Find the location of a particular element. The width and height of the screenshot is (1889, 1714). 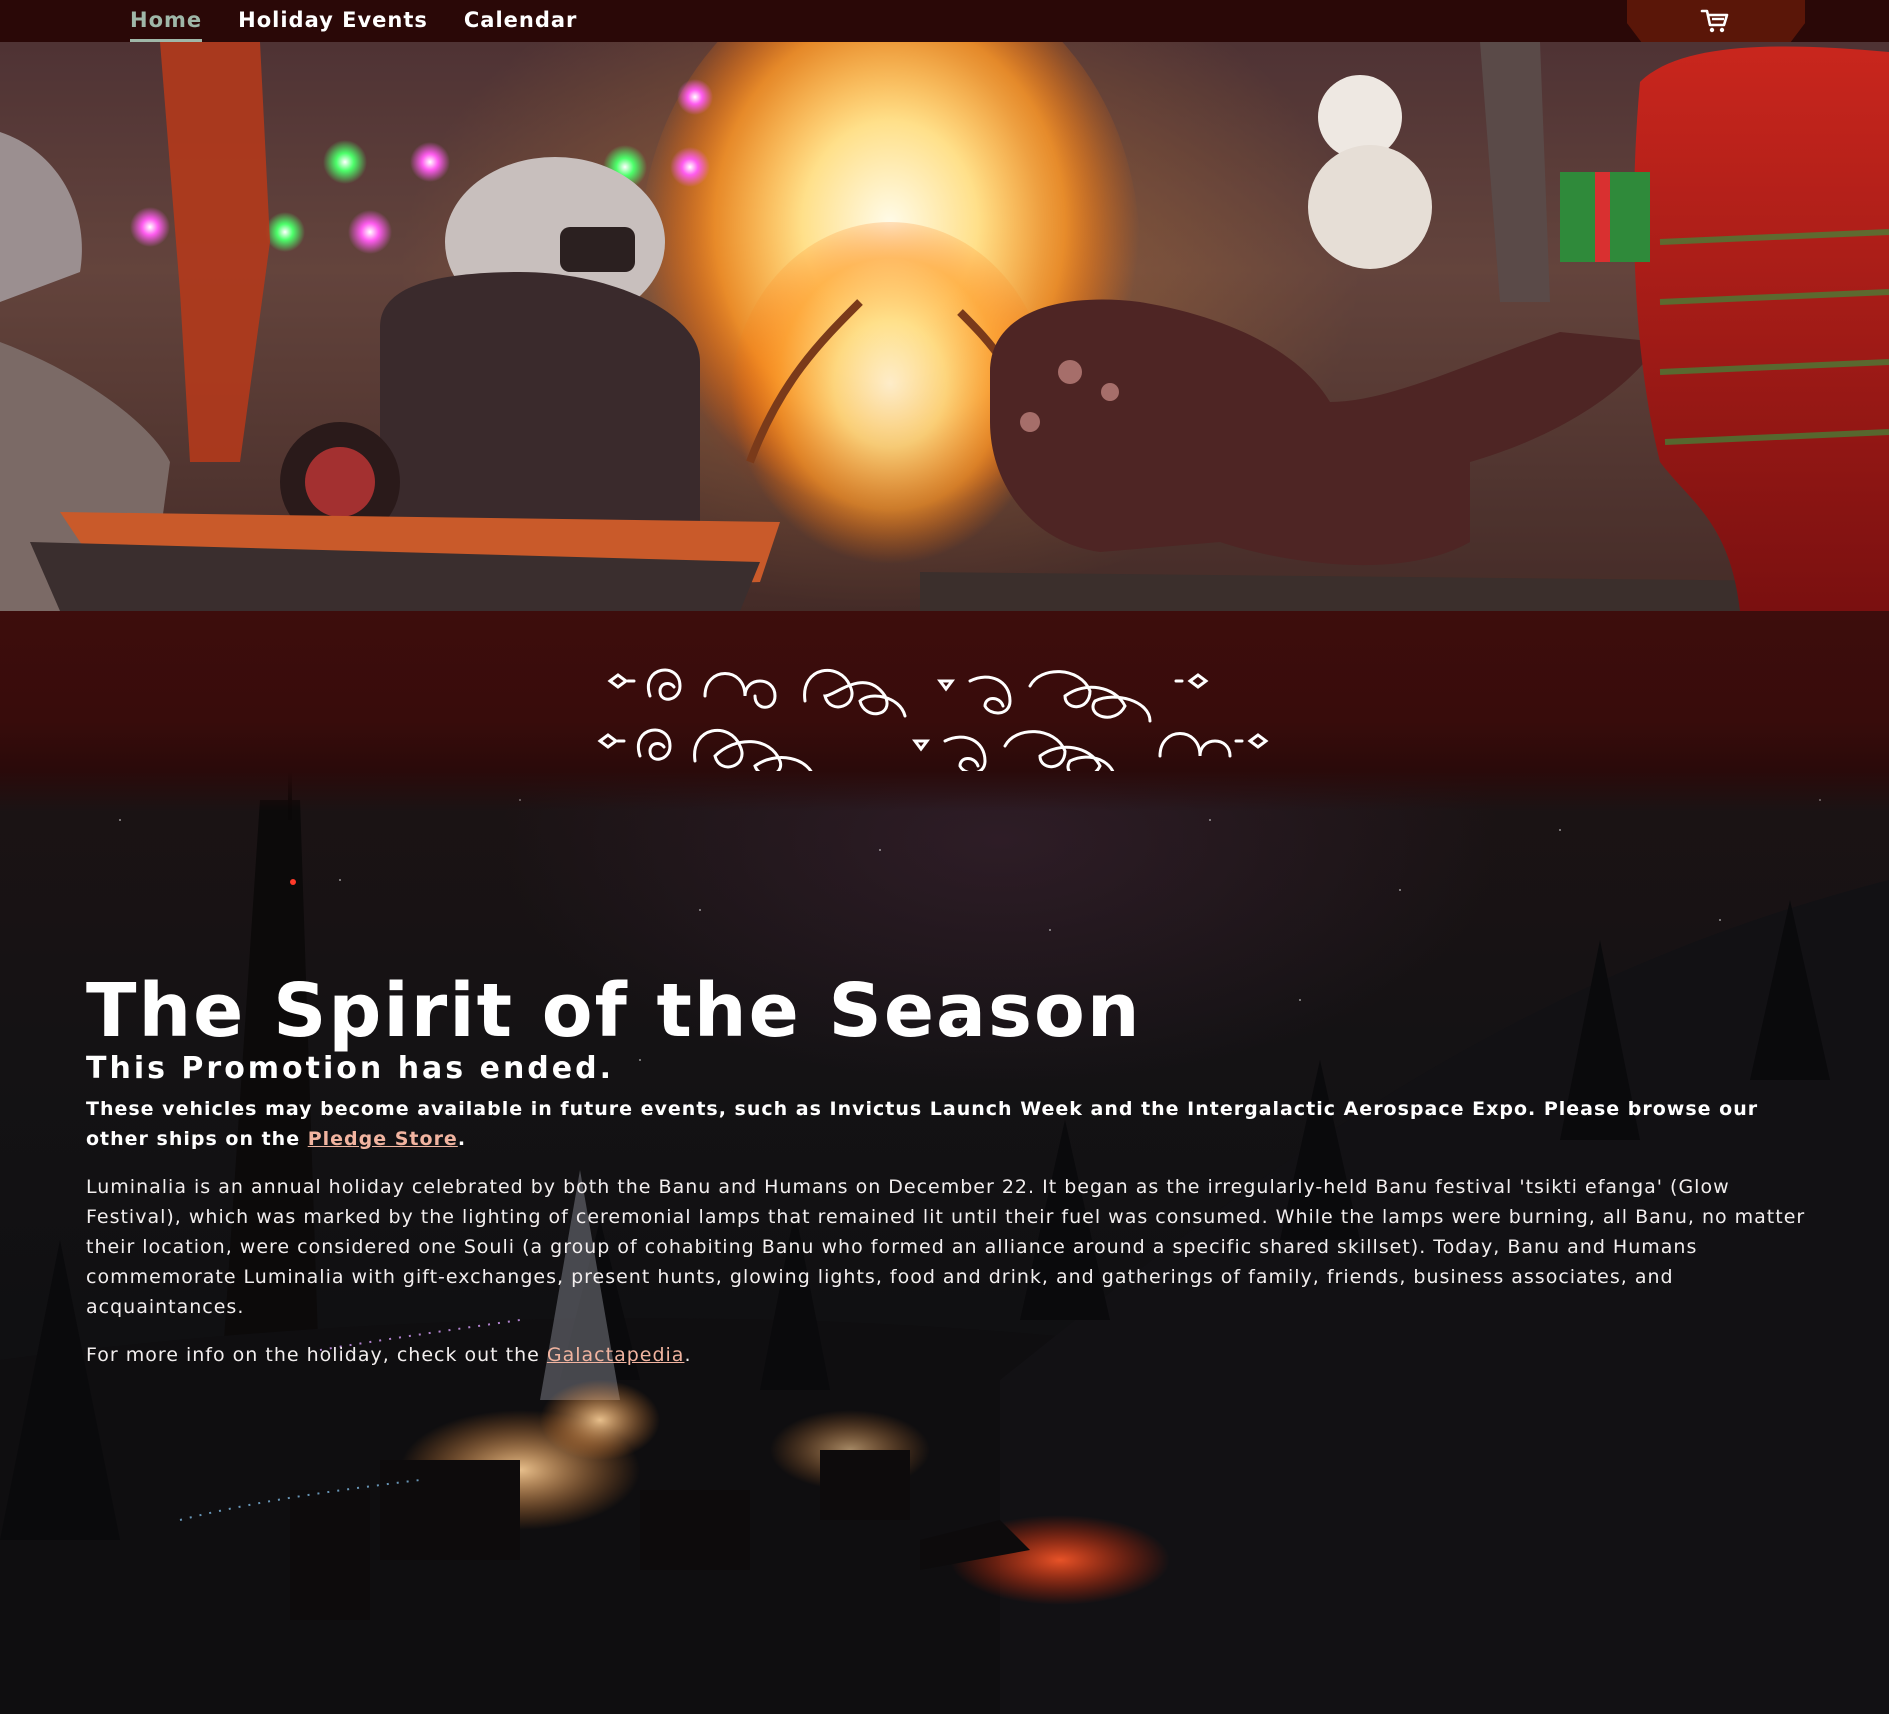

nav-links: Home Holiday Events Calendar is located at coordinates (353, 21).